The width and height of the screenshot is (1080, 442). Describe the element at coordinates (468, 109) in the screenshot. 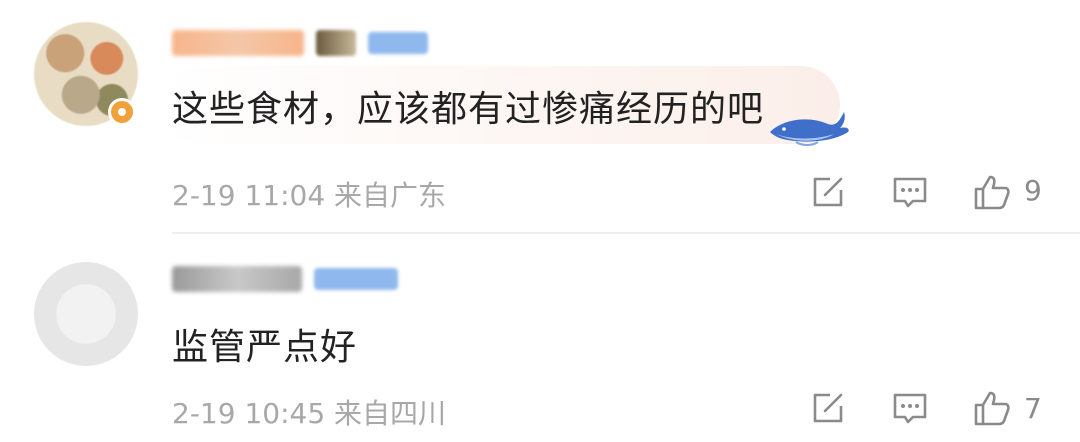

I see `comment-text: 这些食材，应该都有过惨痛经历的吧` at that location.